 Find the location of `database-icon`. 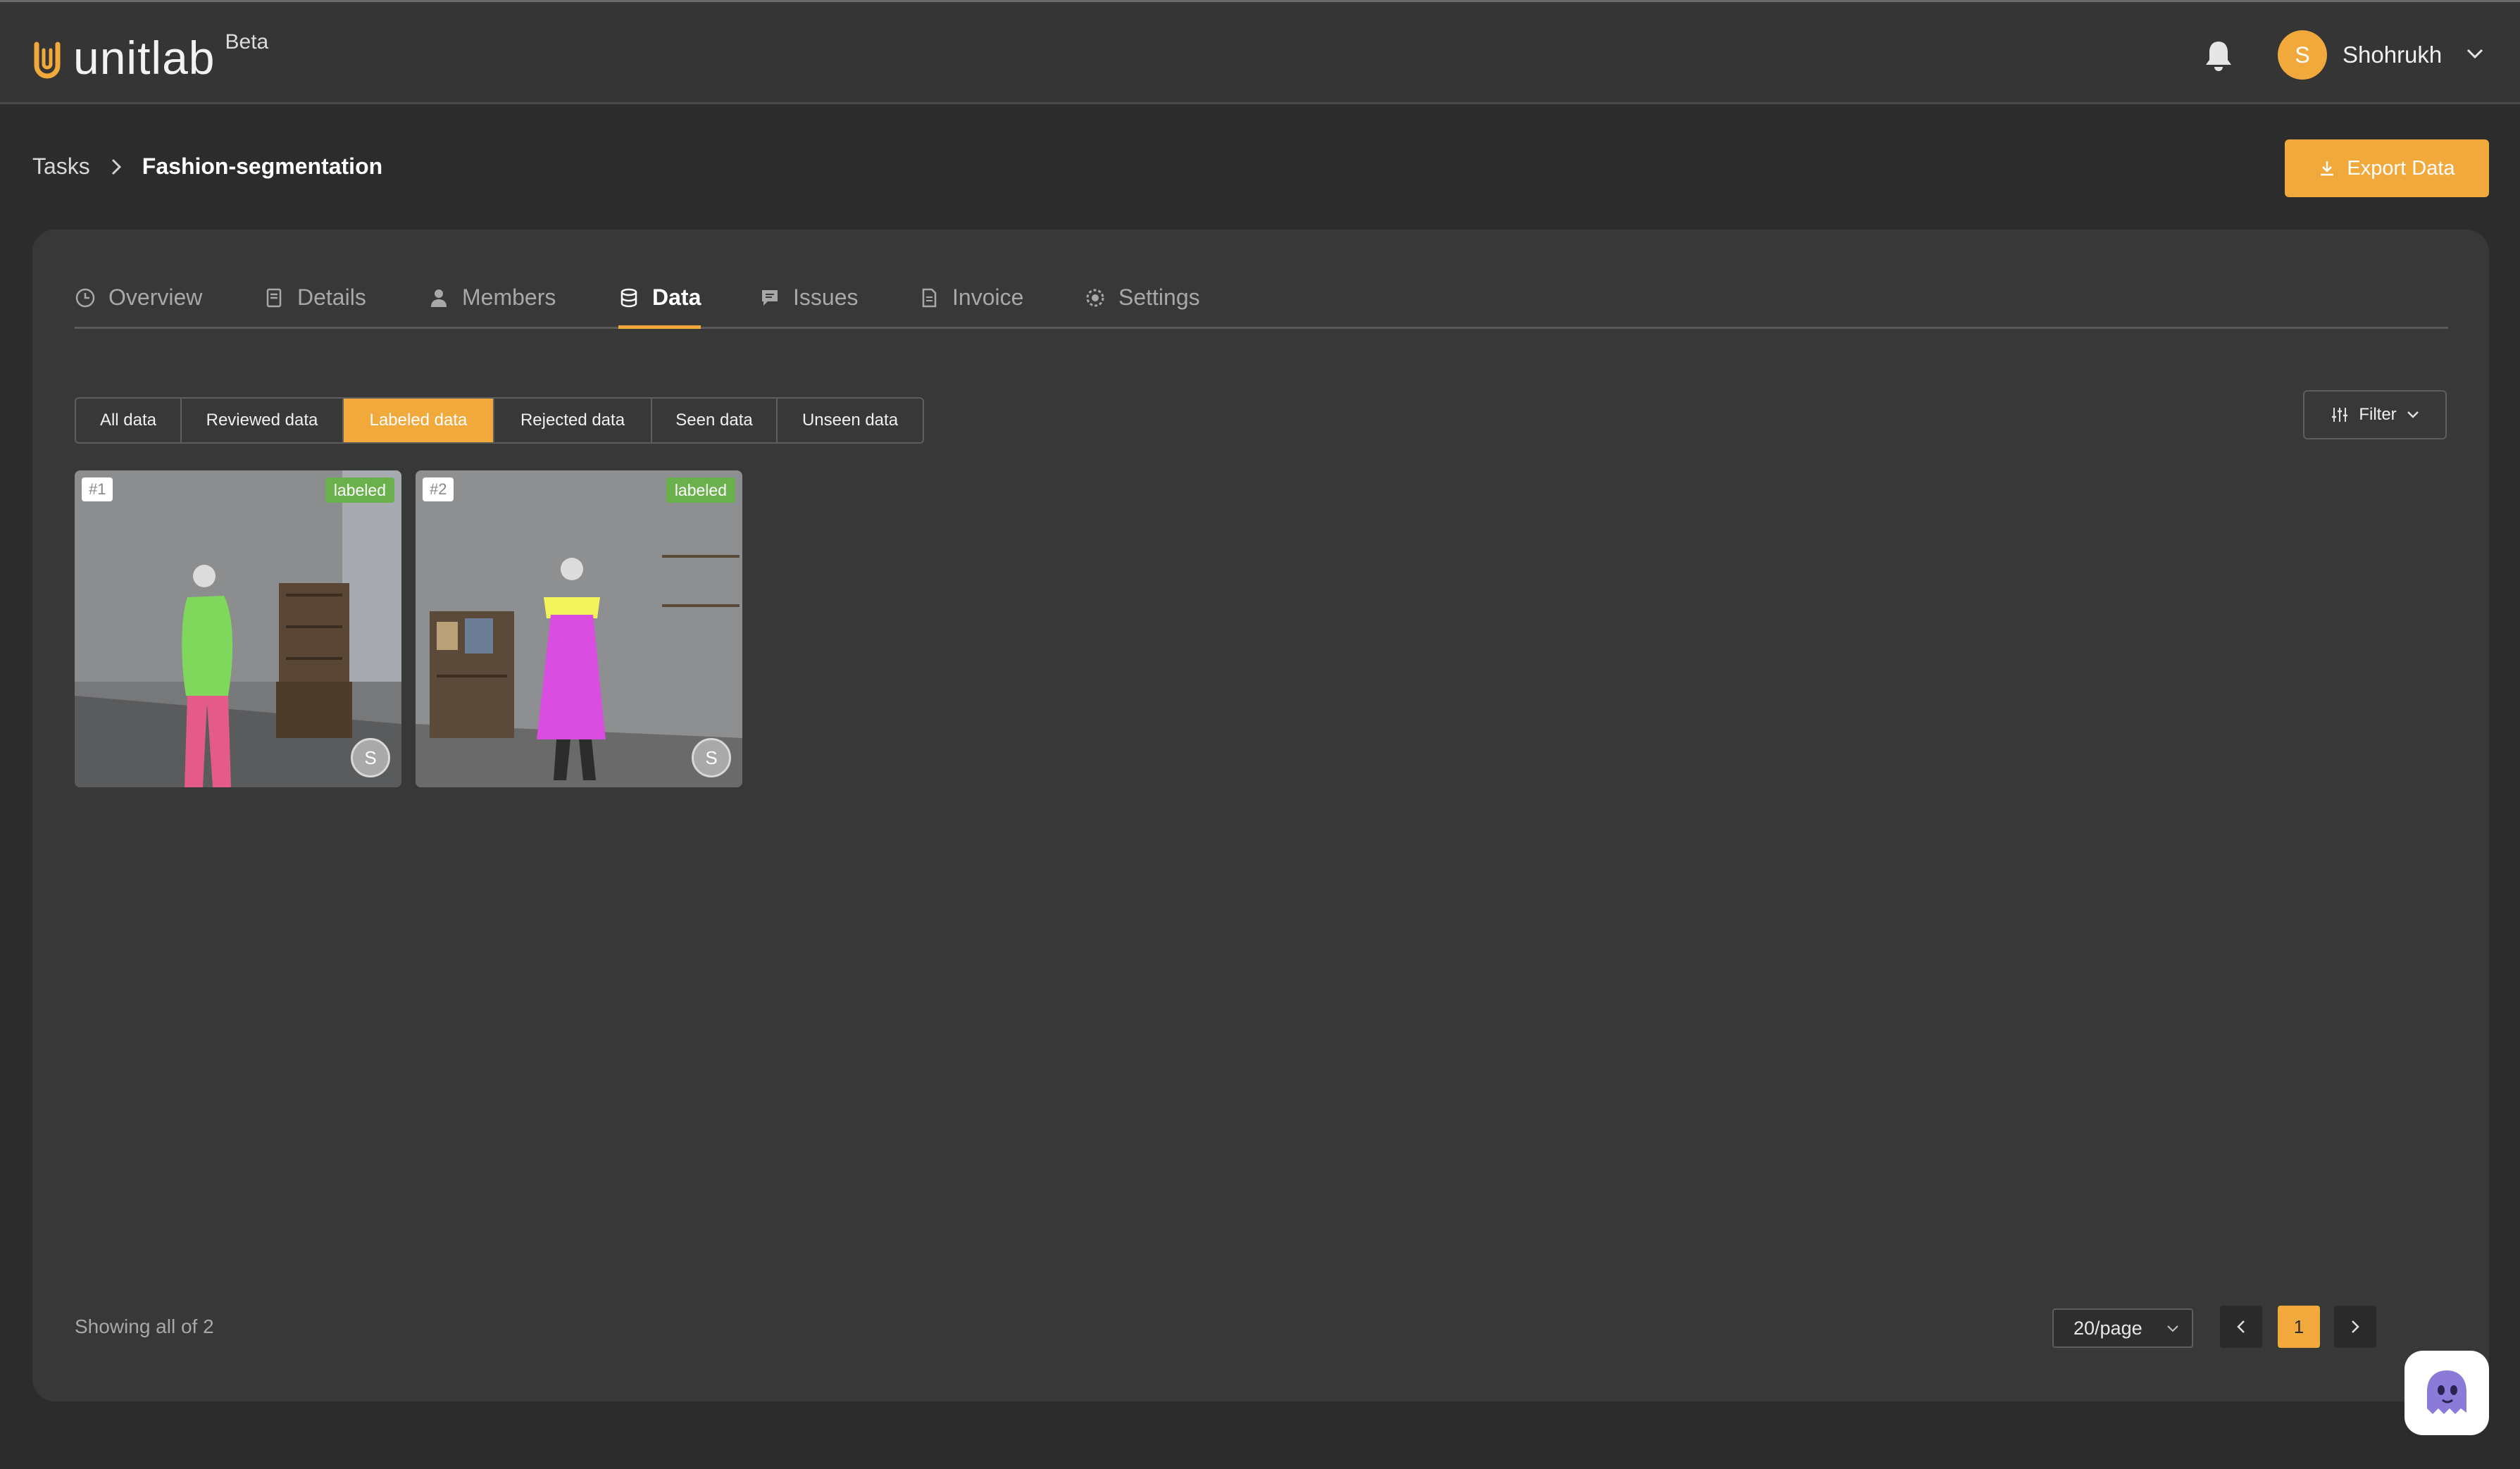

database-icon is located at coordinates (629, 298).